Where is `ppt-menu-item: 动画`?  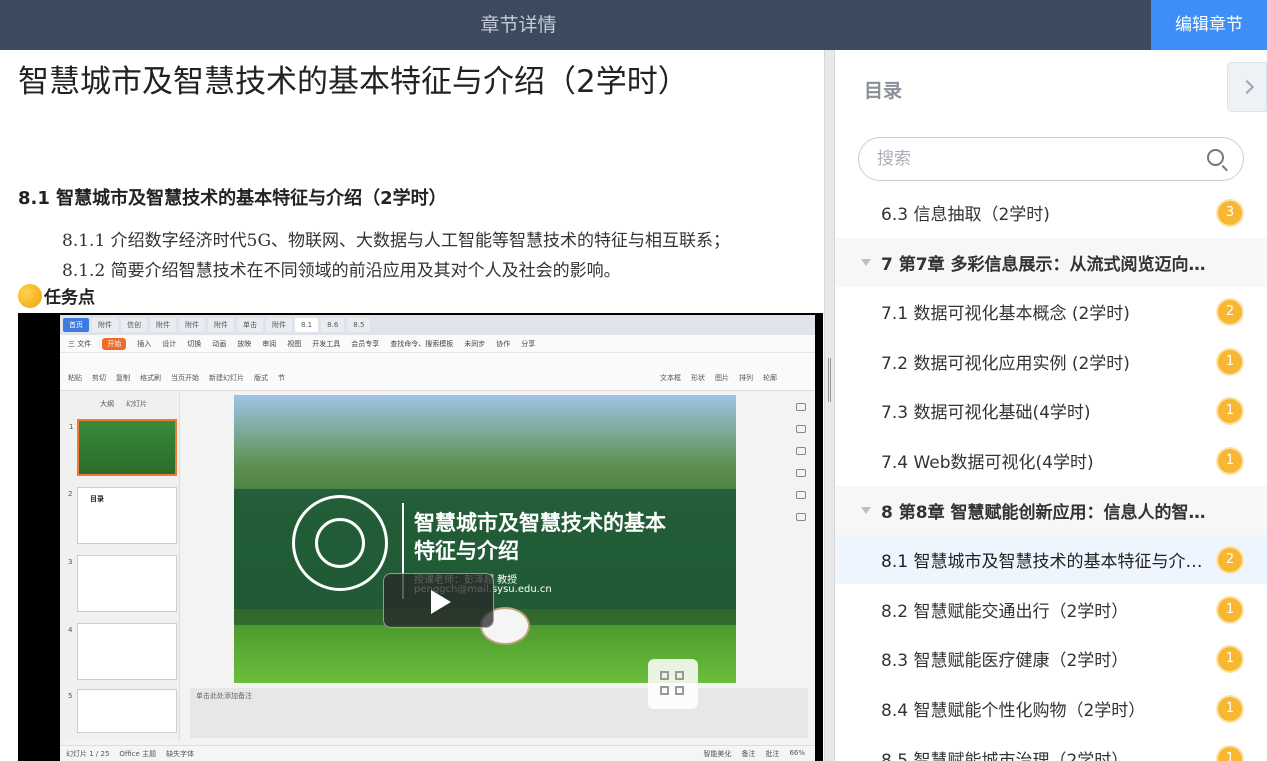 ppt-menu-item: 动画 is located at coordinates (219, 343).